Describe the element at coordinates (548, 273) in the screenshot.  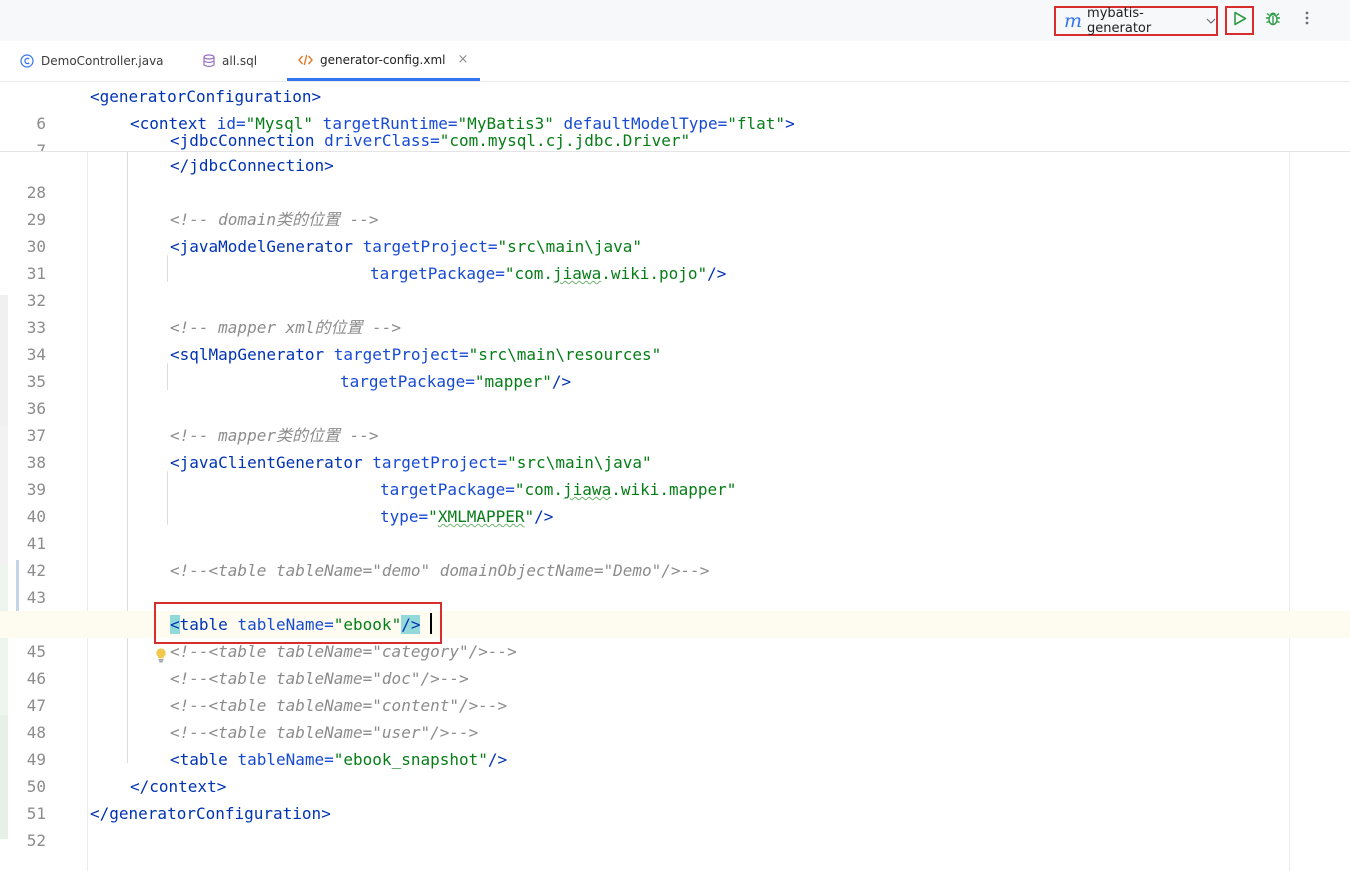
I see `code-text: targetPackage="com.jiawa.wiki.pojo"/>` at that location.